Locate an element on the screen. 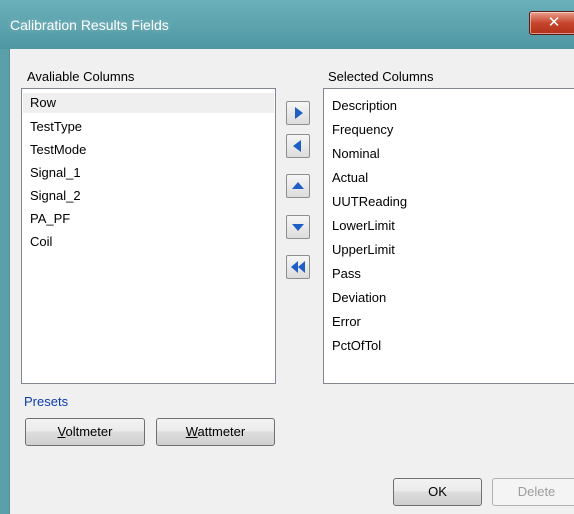 The image size is (574, 514). voltmeter-button: Voltmeter is located at coordinates (85, 432).